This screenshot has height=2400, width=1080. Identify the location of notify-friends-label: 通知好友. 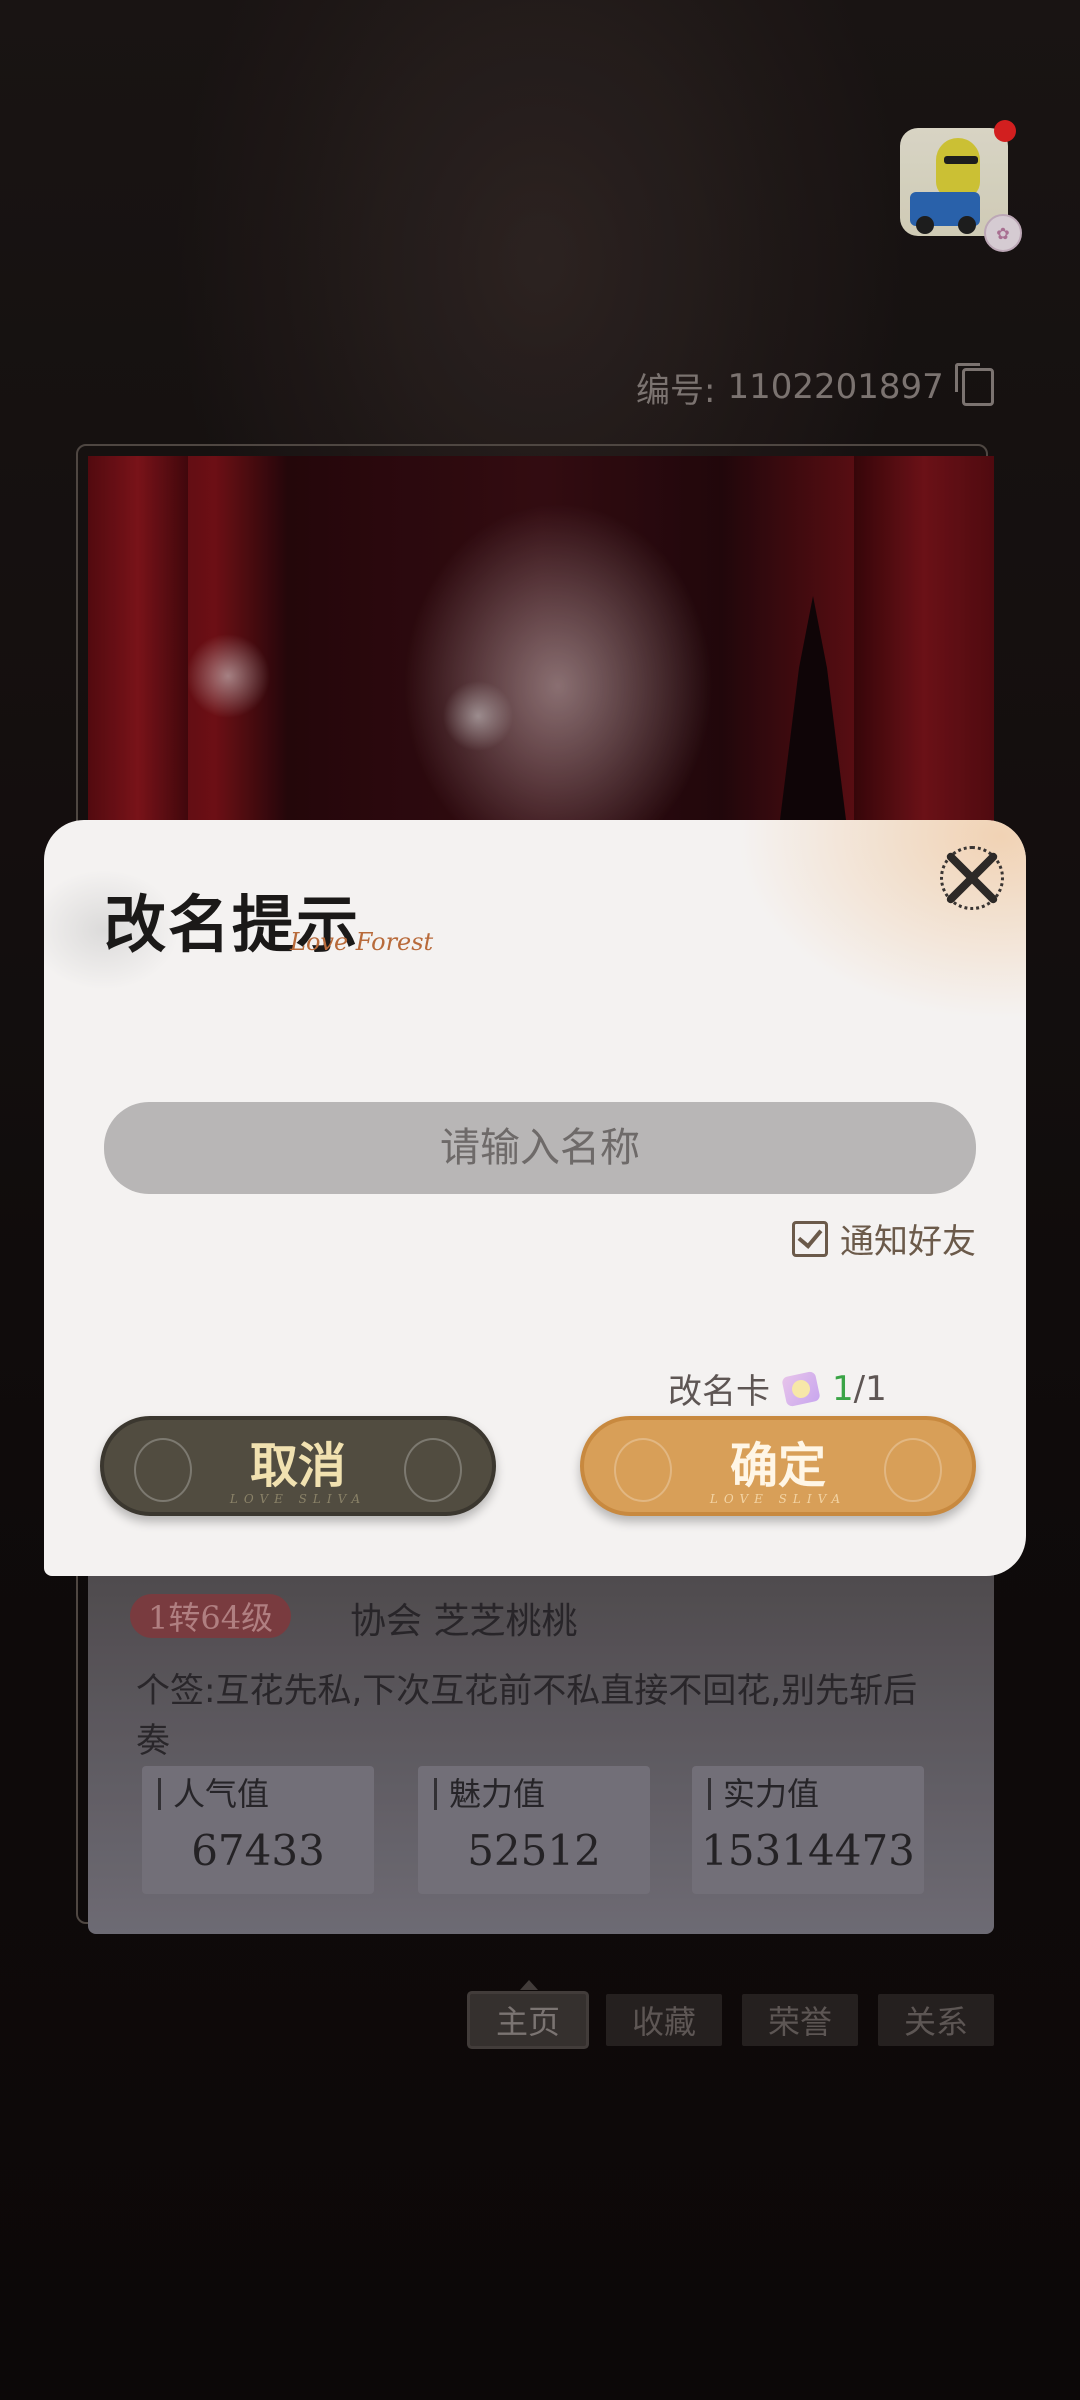
(908, 1242).